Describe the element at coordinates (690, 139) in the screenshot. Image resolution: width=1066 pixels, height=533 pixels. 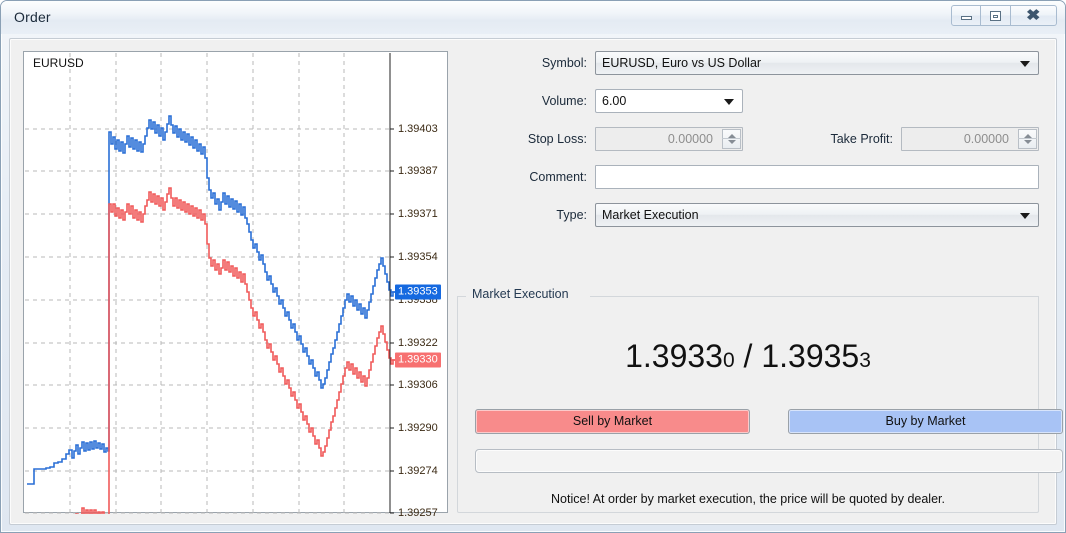
I see `stop-loss-value: 0.00000` at that location.